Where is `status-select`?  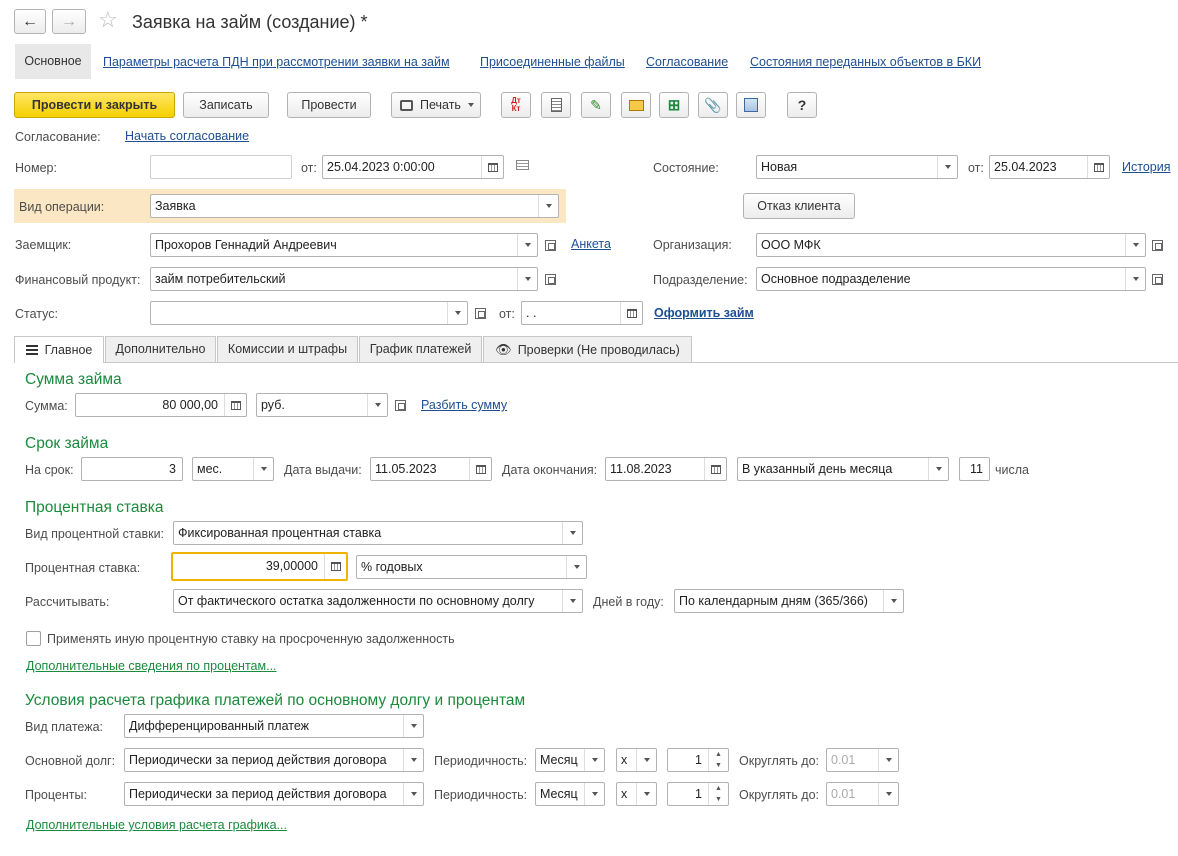
status-select is located at coordinates (309, 313).